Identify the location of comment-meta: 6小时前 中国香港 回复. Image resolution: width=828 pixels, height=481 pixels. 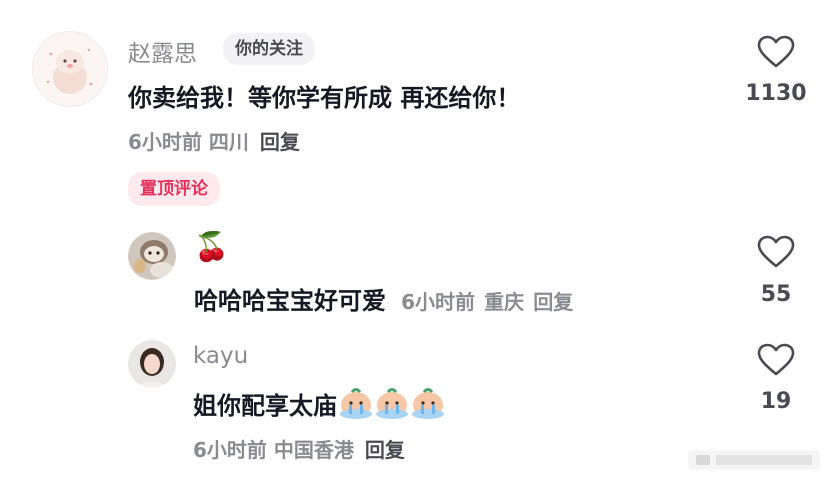
(299, 448).